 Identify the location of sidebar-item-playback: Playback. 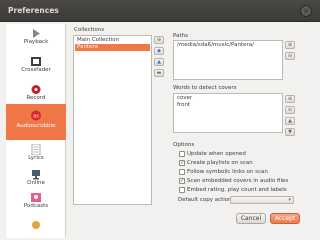
(36, 38).